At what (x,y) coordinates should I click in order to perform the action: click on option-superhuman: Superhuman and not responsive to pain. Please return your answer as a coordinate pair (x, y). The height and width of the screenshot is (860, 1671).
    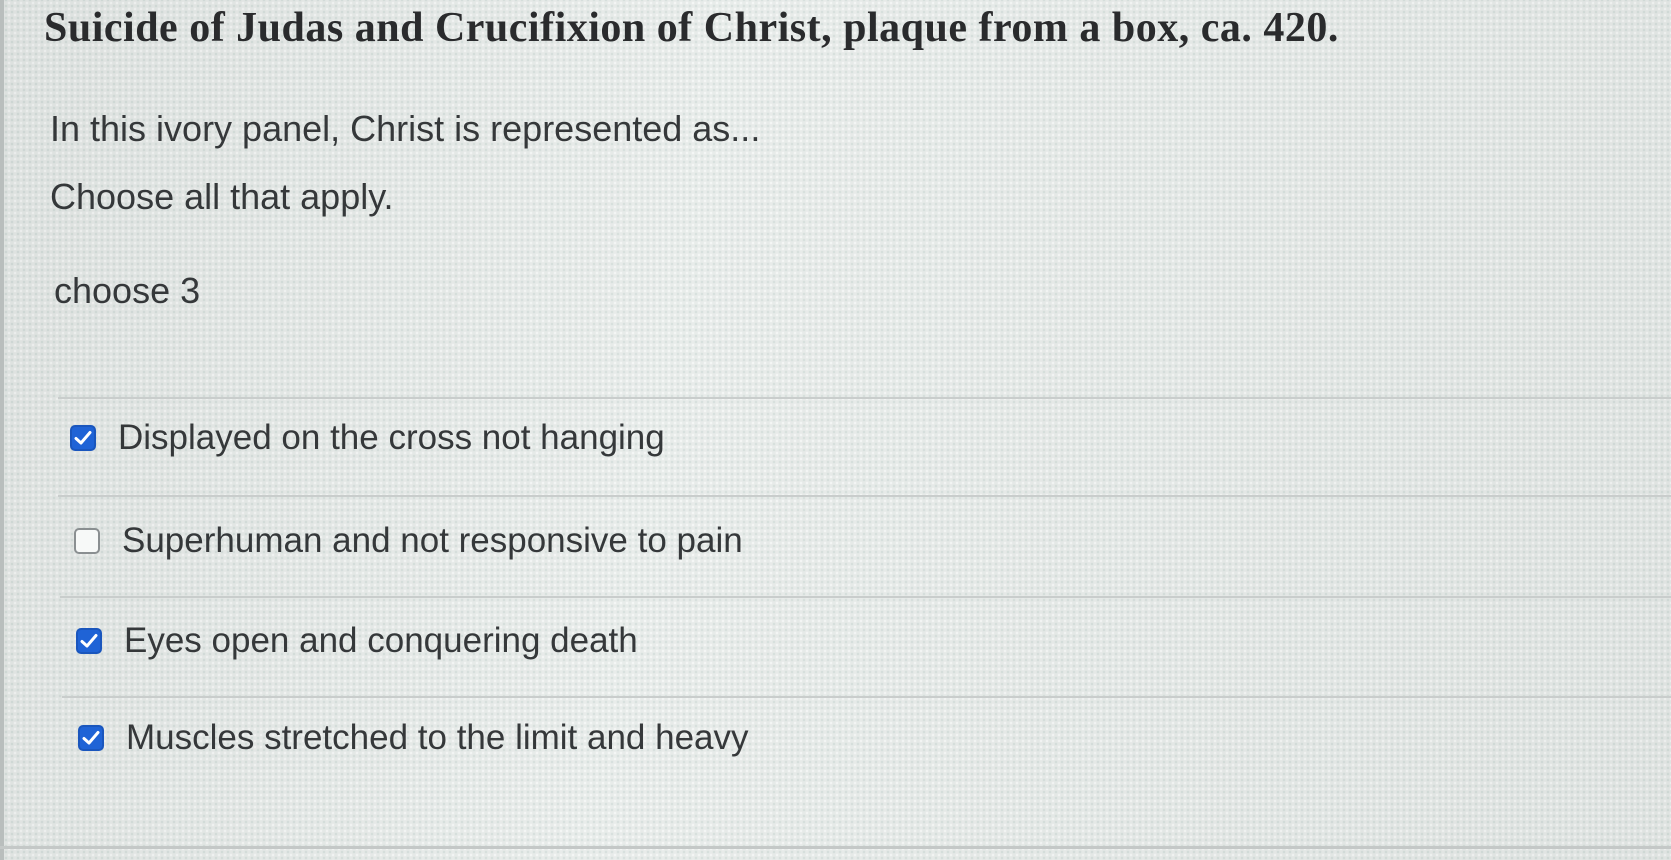
    Looking at the image, I should click on (408, 541).